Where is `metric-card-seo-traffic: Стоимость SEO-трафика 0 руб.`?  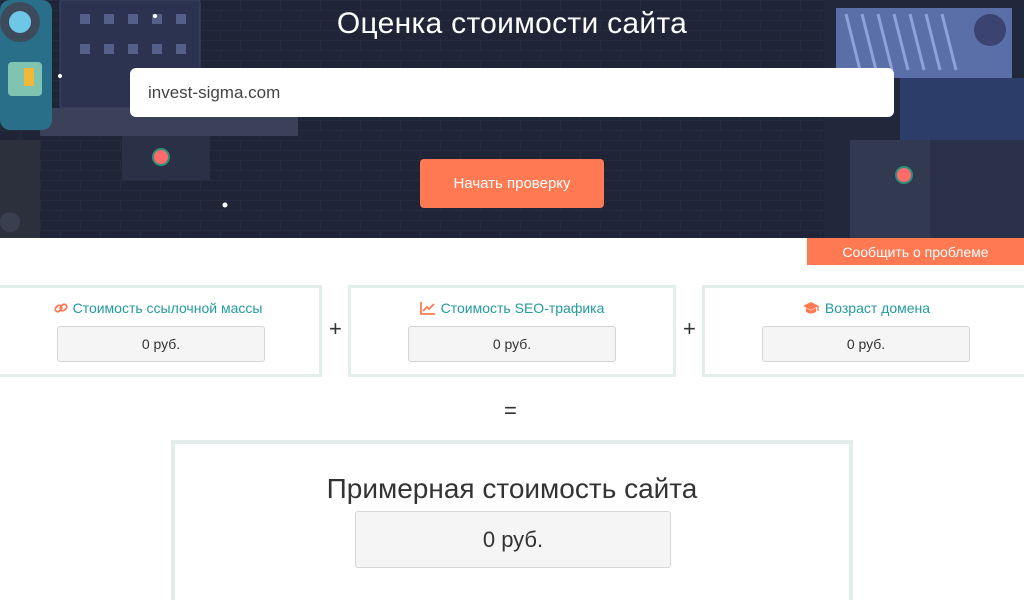
metric-card-seo-traffic: Стоимость SEO-трафика 0 руб. is located at coordinates (512, 331).